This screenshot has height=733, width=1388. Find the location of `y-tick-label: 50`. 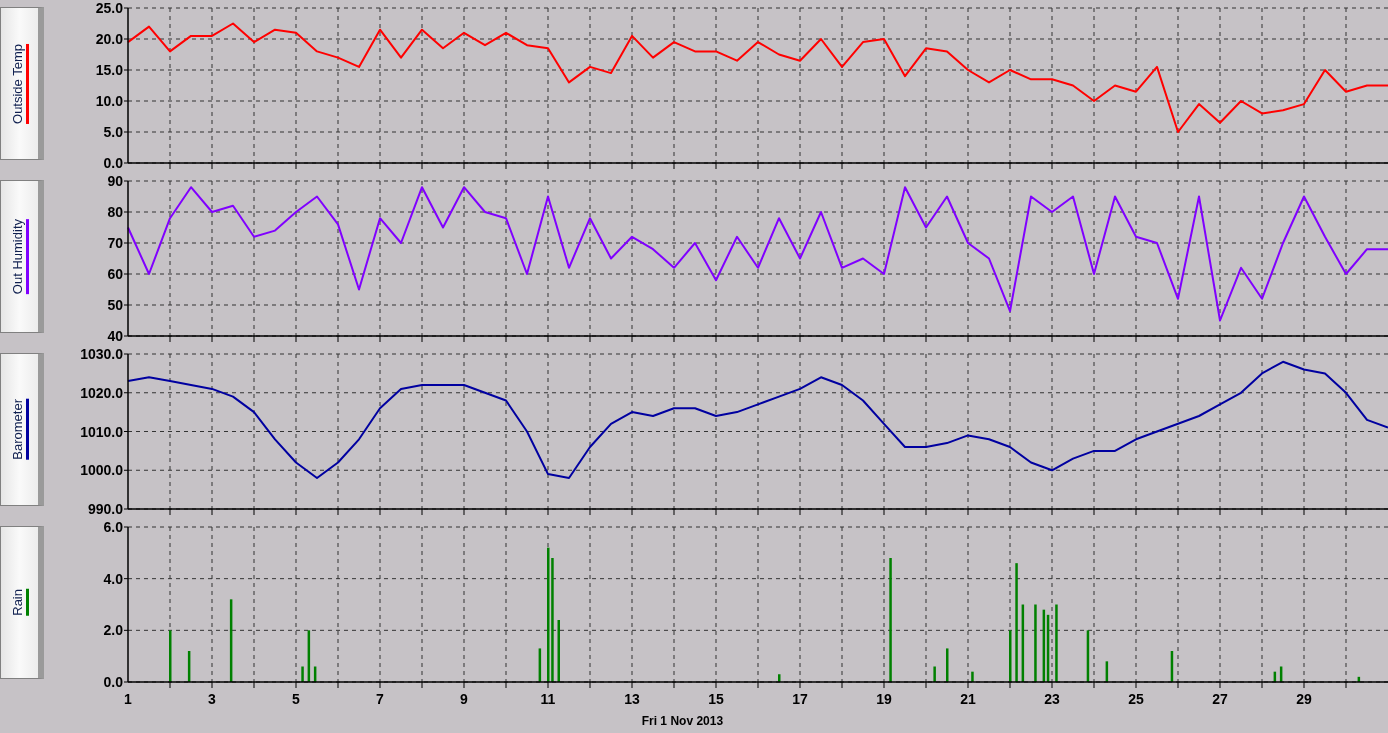

y-tick-label: 50 is located at coordinates (115, 305).